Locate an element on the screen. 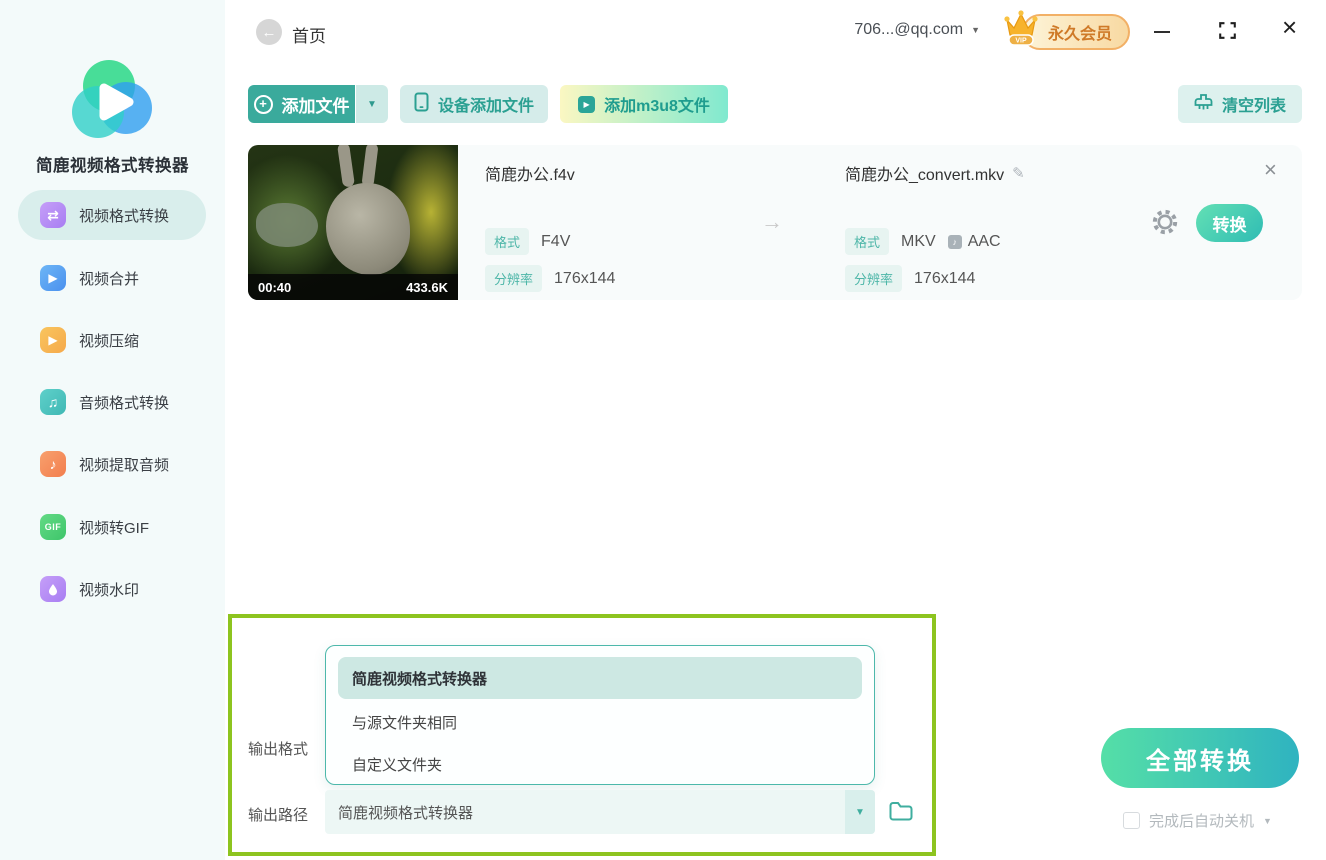 The height and width of the screenshot is (860, 1326). audio-extract-icon: ♪ is located at coordinates (53, 464).